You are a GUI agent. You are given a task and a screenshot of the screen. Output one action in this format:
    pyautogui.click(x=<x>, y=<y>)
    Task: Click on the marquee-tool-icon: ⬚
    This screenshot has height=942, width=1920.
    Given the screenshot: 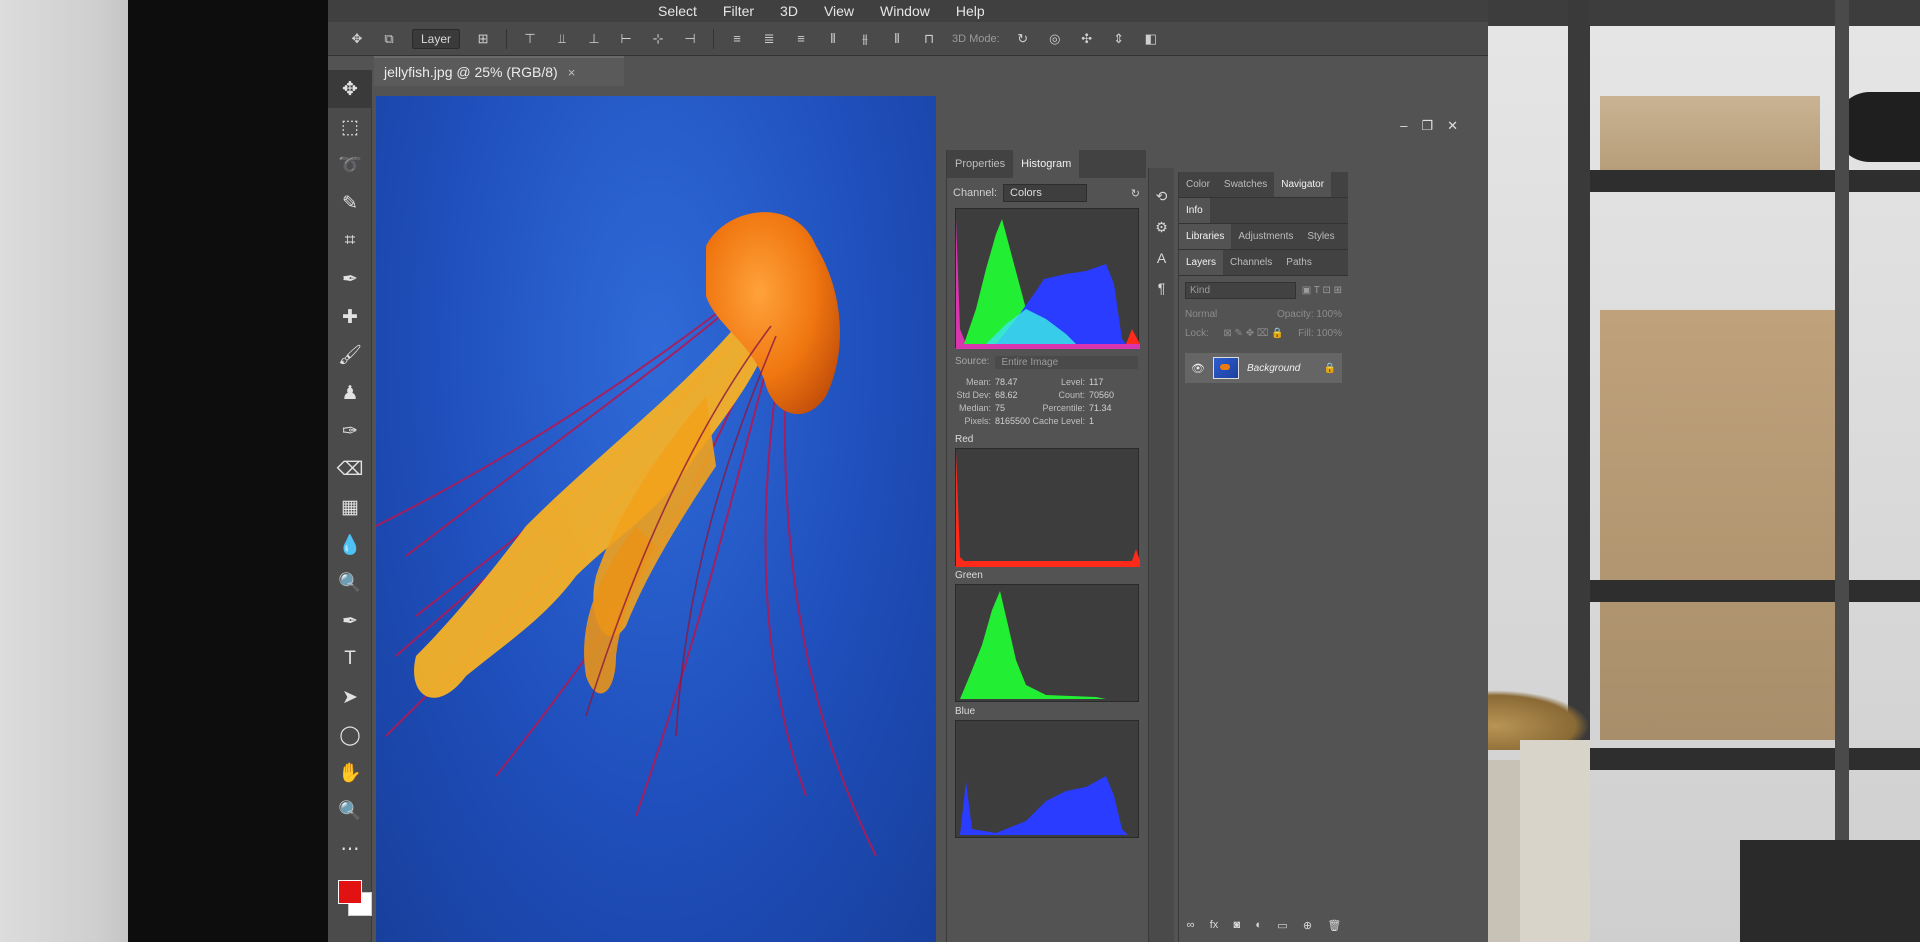 What is the action you would take?
    pyautogui.click(x=350, y=127)
    